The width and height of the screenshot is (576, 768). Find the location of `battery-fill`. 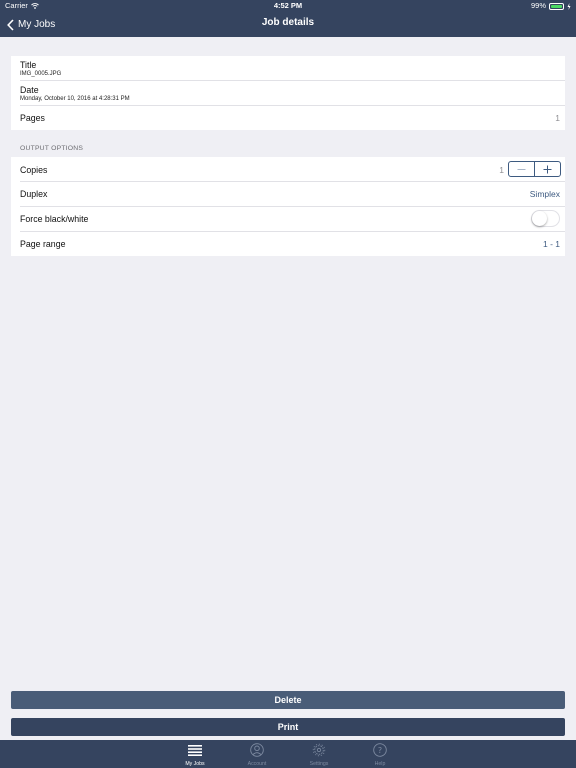

battery-fill is located at coordinates (556, 6).